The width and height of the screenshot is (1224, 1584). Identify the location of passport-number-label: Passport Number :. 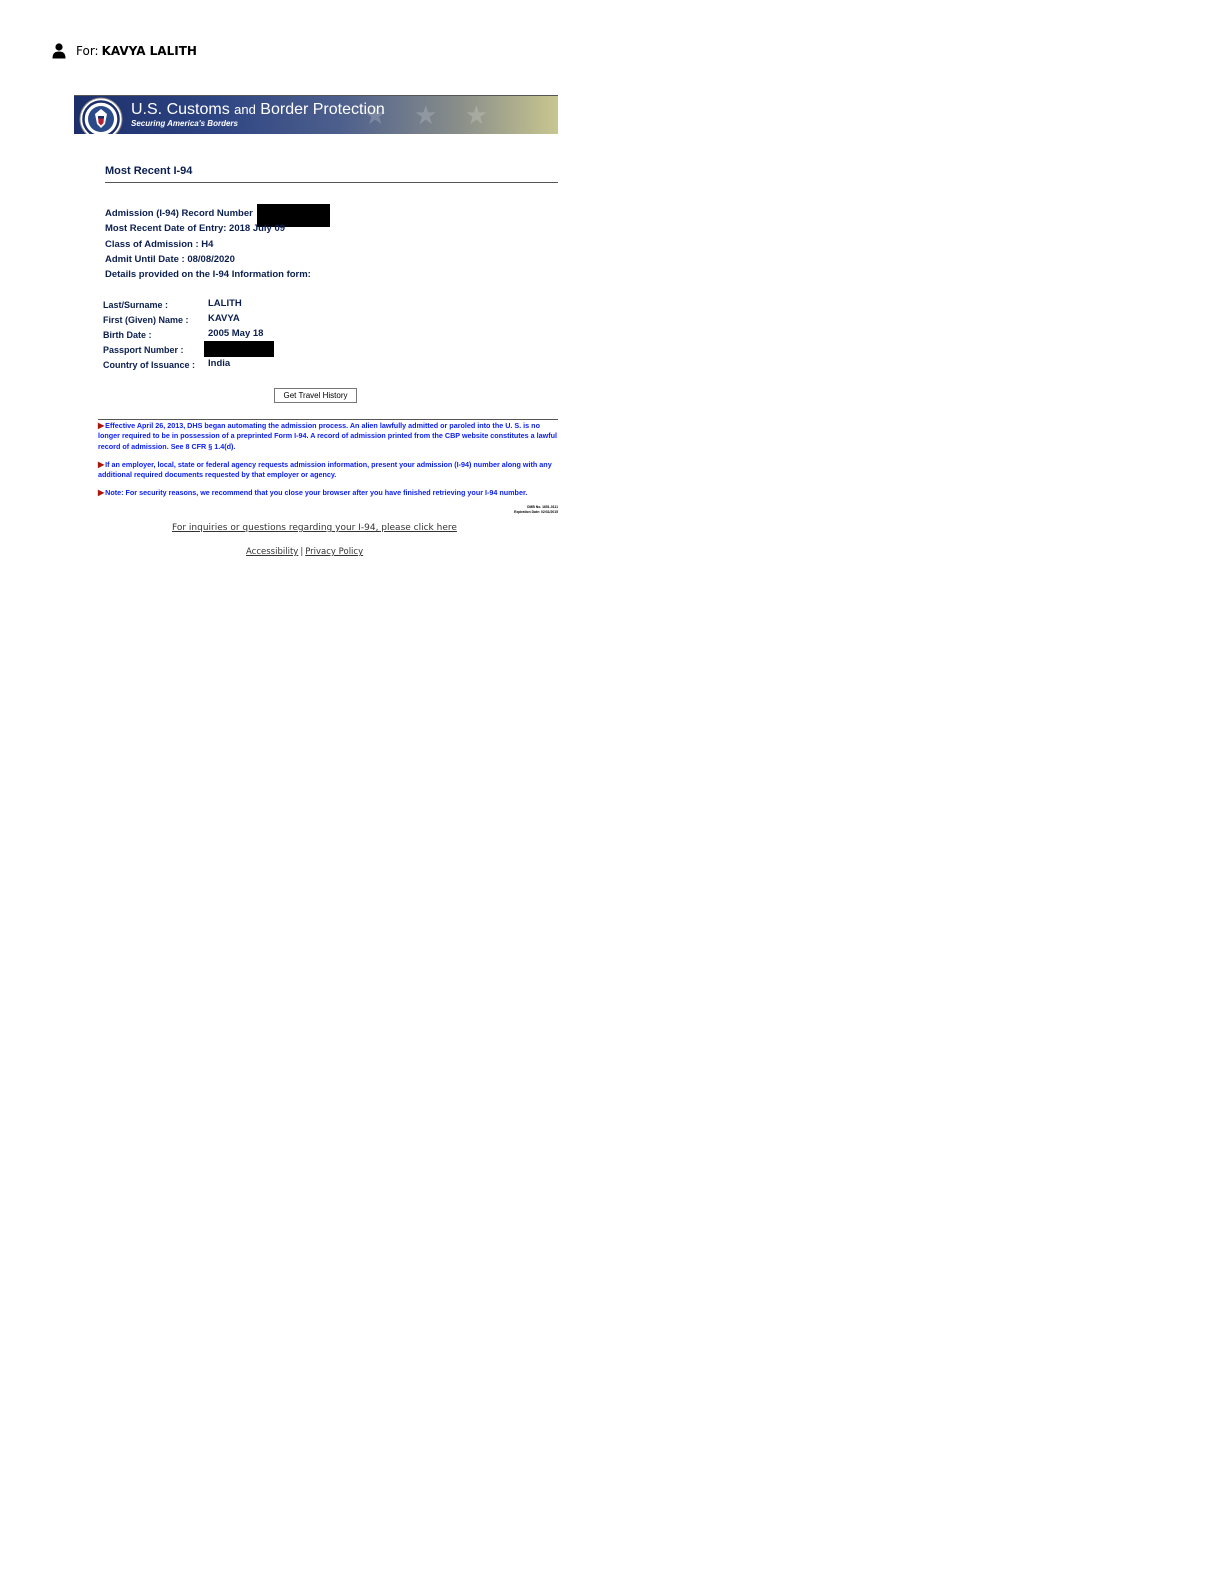
(143, 350).